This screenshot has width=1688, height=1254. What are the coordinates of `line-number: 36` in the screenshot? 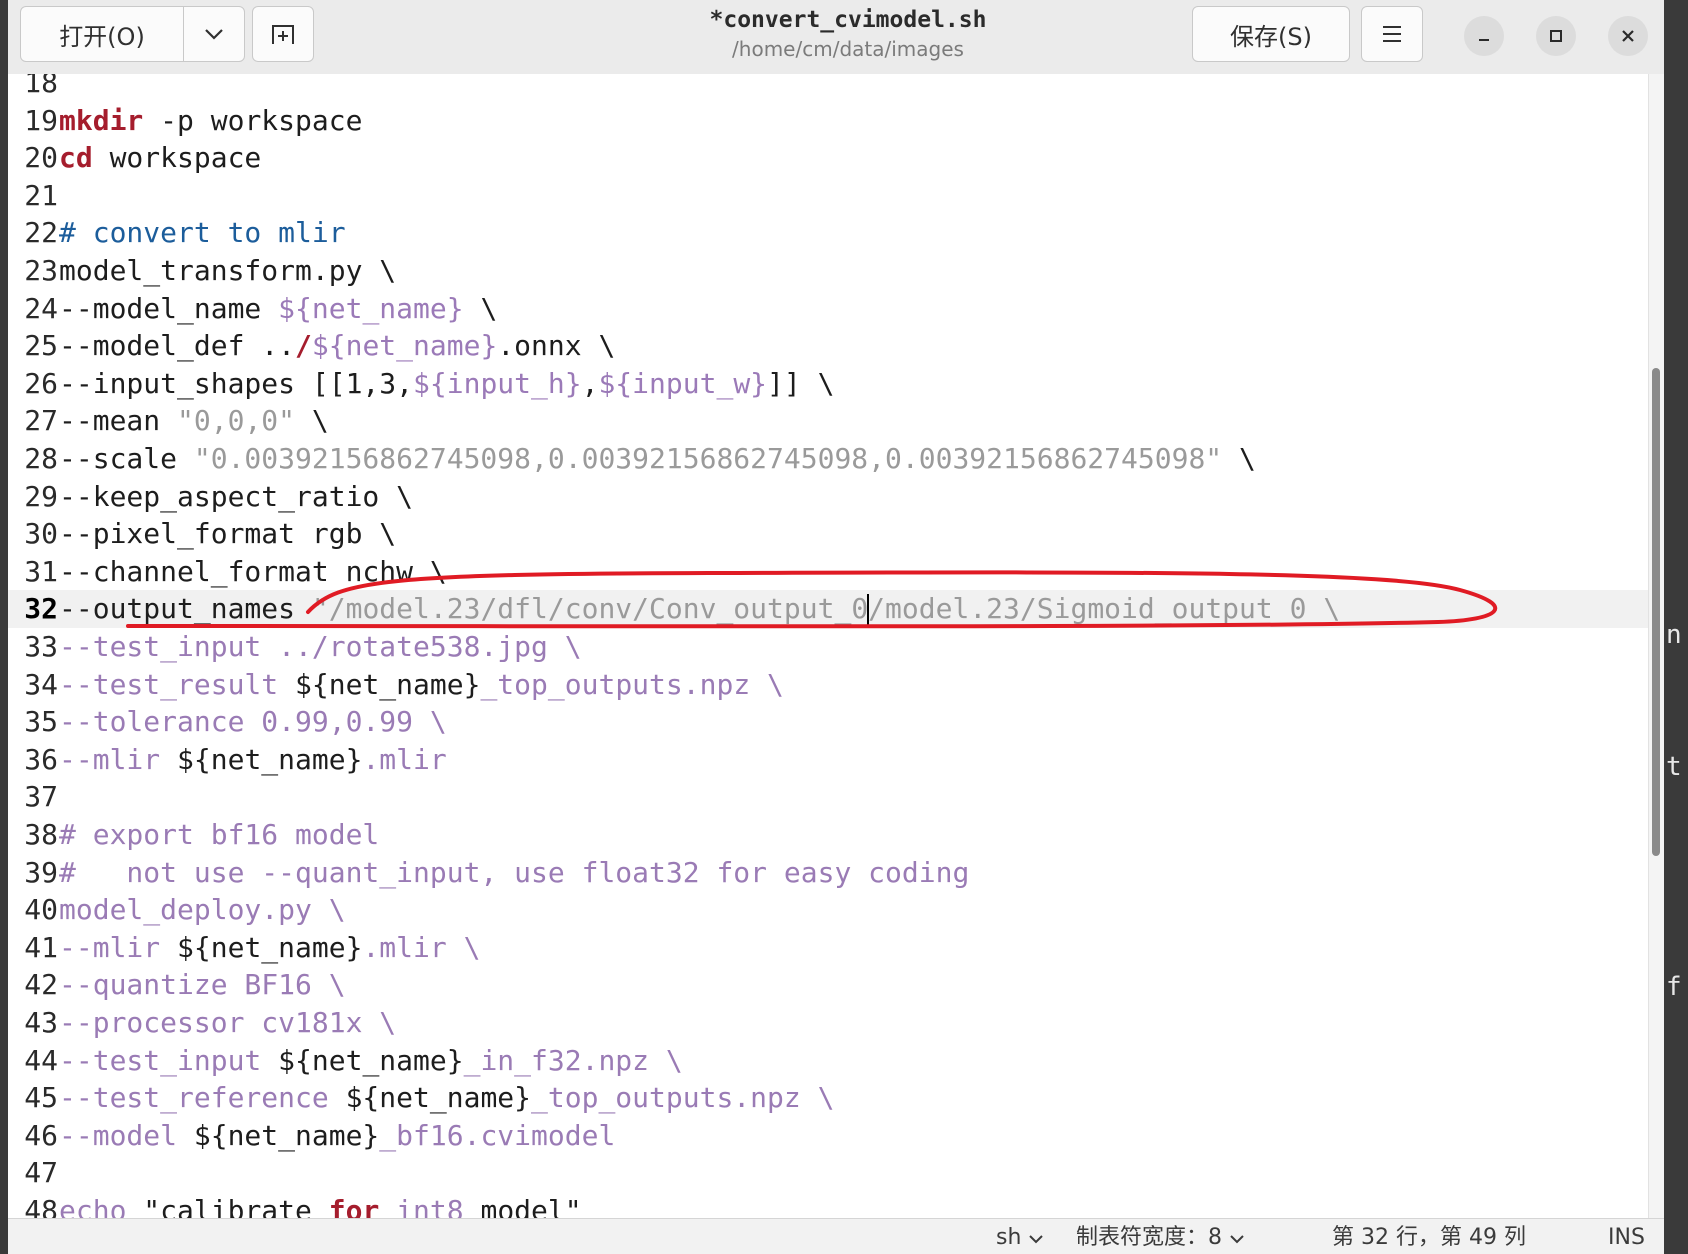 It's located at (41, 759).